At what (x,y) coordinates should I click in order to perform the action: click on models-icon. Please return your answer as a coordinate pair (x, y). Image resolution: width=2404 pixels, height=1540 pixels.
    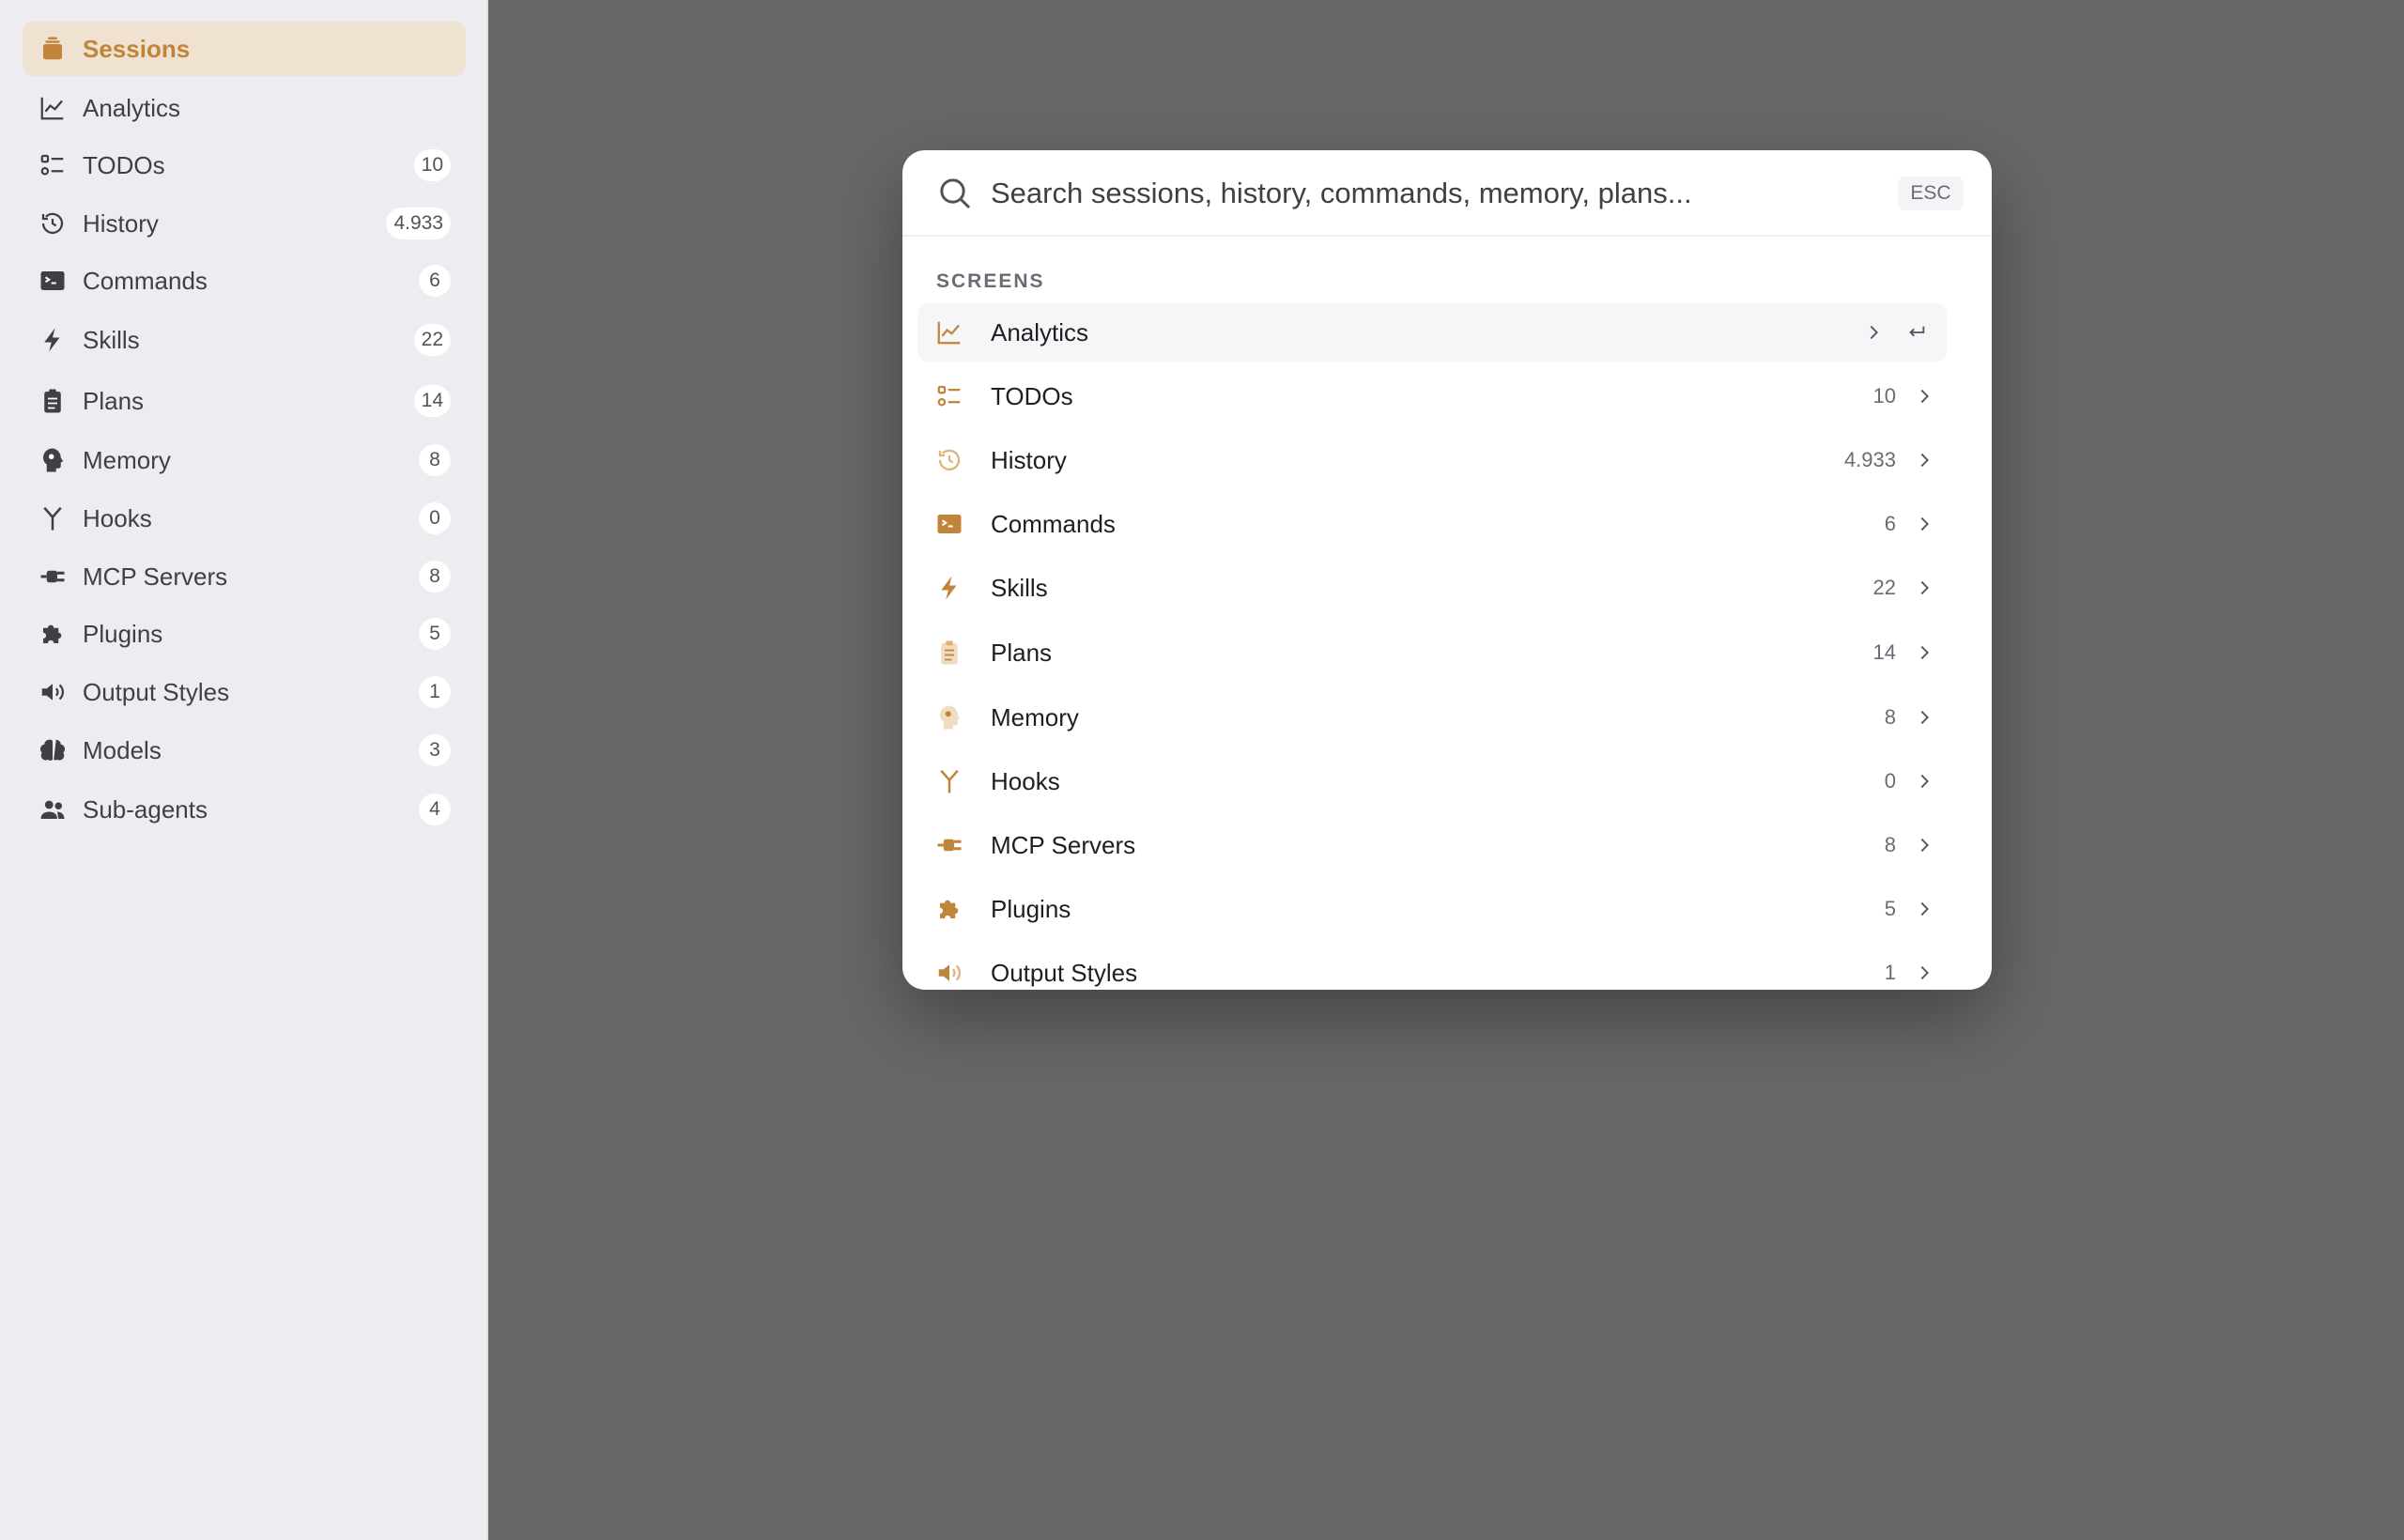
    Looking at the image, I should click on (53, 750).